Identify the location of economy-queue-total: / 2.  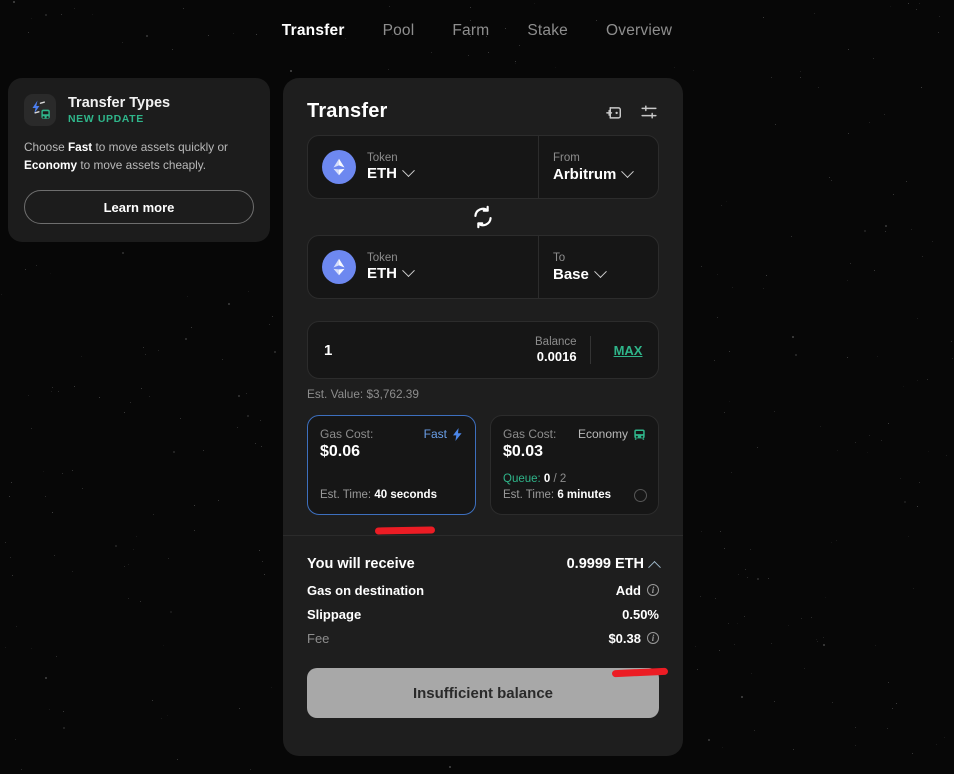
(558, 478).